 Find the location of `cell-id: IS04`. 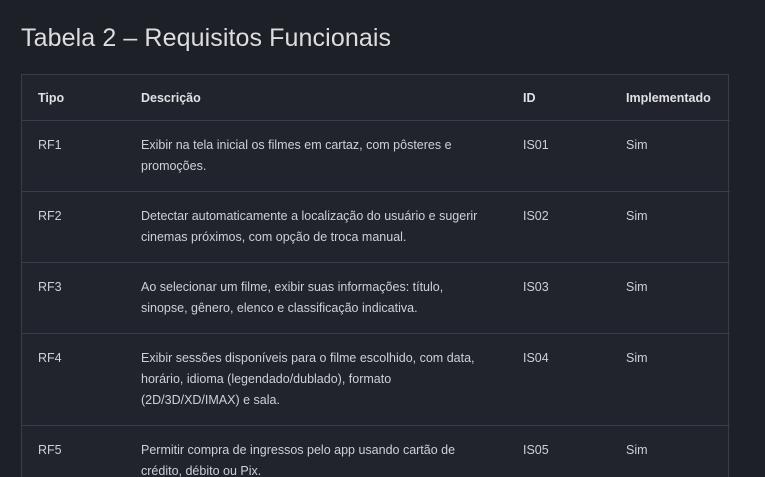

cell-id: IS04 is located at coordinates (558, 379).